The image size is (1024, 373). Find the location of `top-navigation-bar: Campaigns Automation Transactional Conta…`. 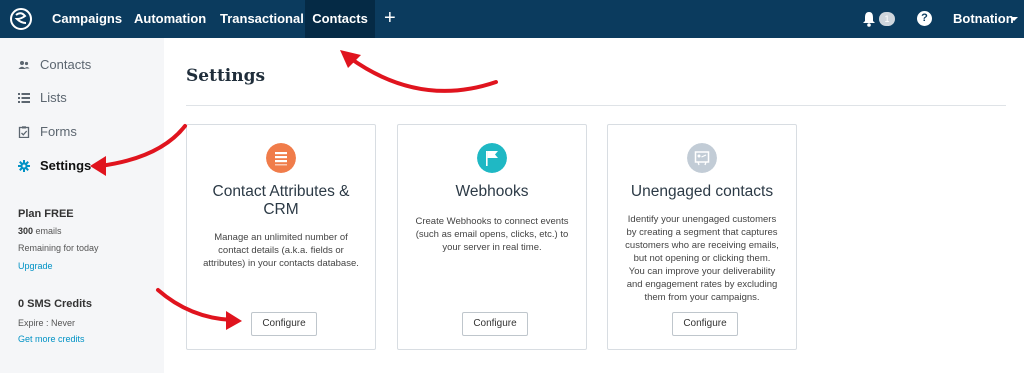

top-navigation-bar: Campaigns Automation Transactional Conta… is located at coordinates (512, 19).